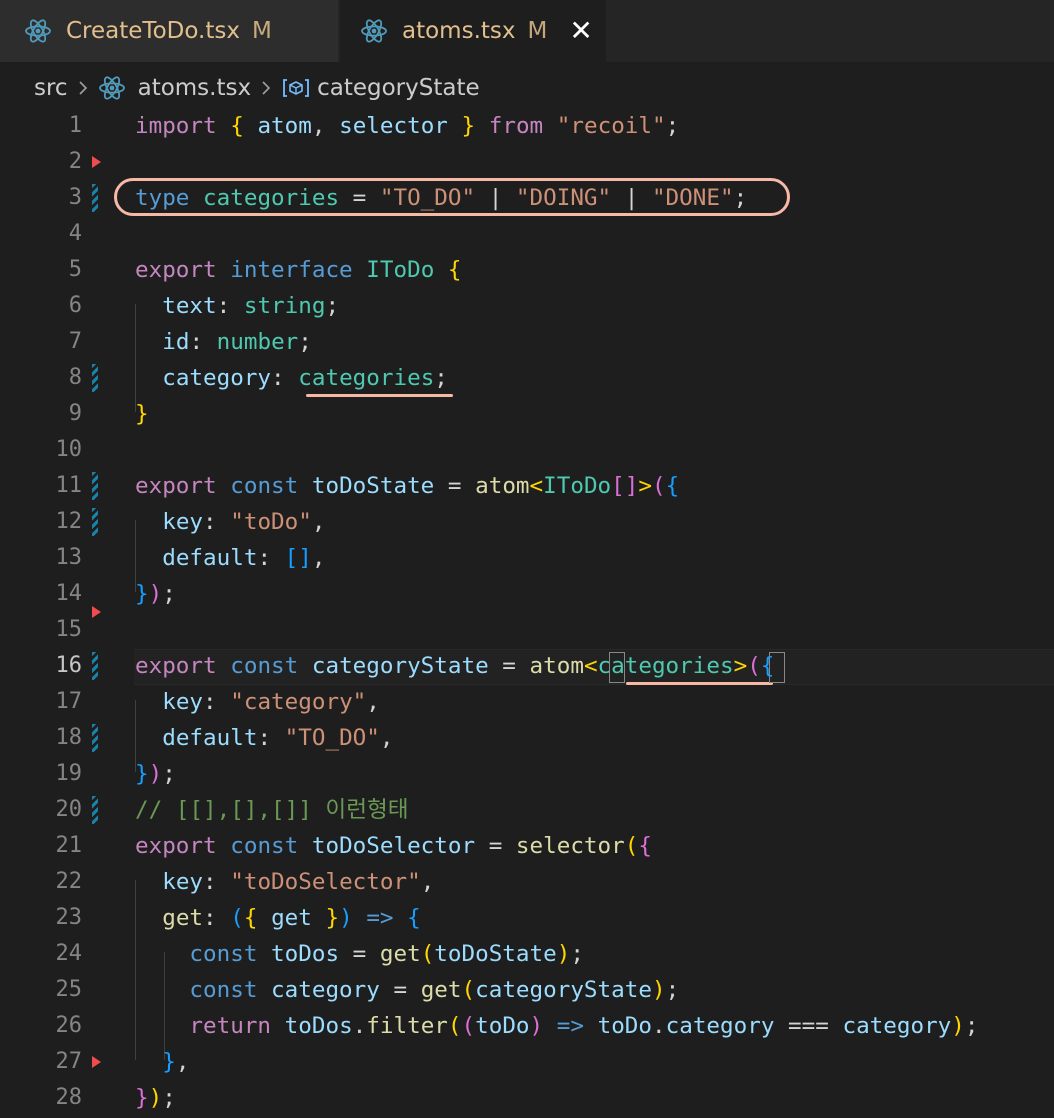 The image size is (1054, 1118). What do you see at coordinates (580, 31) in the screenshot?
I see `close-icon: ✕` at bounding box center [580, 31].